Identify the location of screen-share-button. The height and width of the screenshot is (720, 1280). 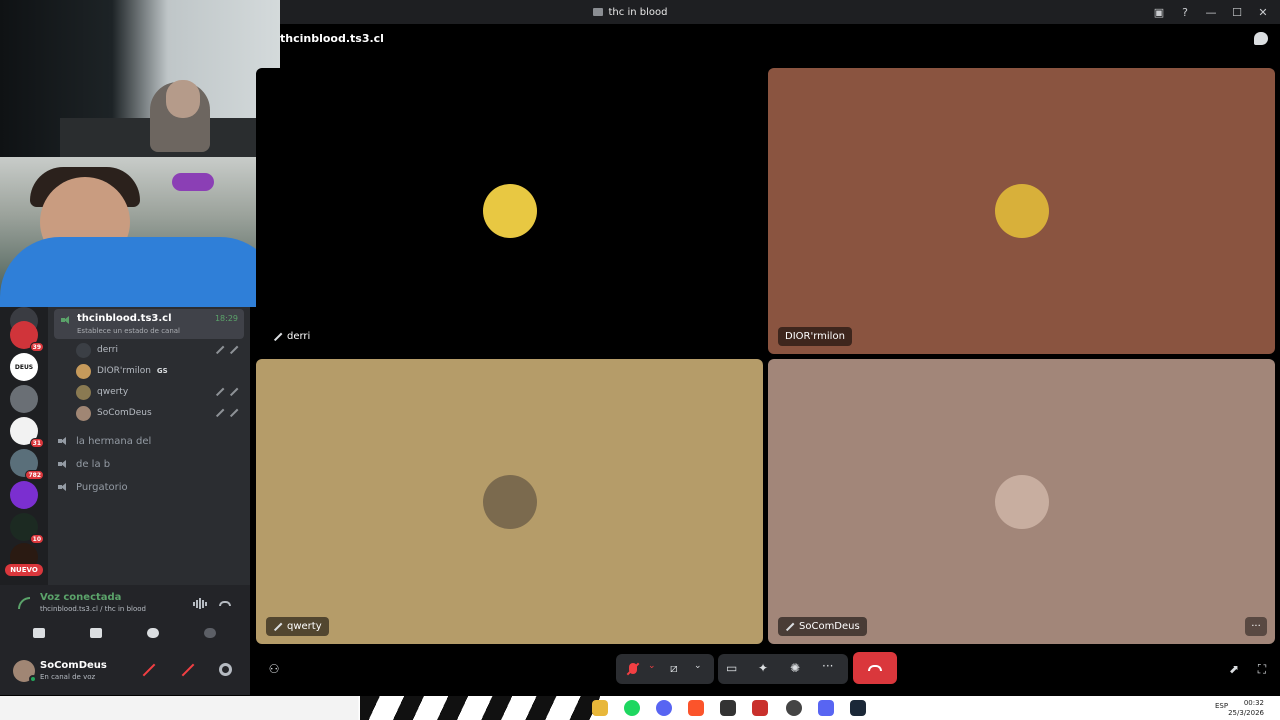
(96, 633).